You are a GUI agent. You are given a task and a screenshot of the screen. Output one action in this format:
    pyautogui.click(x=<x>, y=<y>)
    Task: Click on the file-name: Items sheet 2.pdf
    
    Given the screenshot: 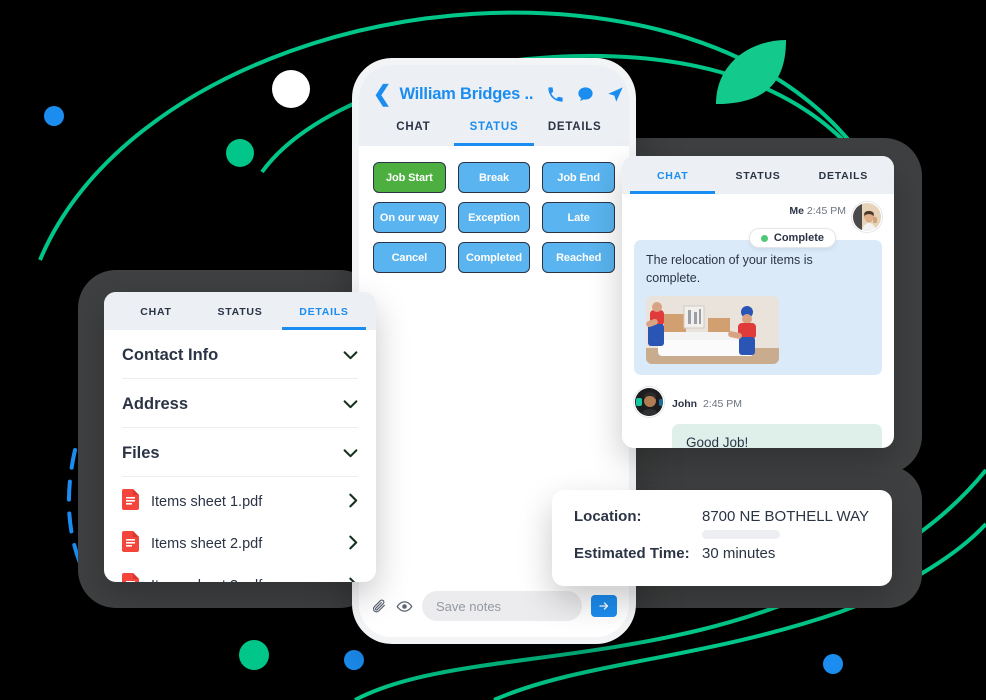 What is the action you would take?
    pyautogui.click(x=207, y=544)
    